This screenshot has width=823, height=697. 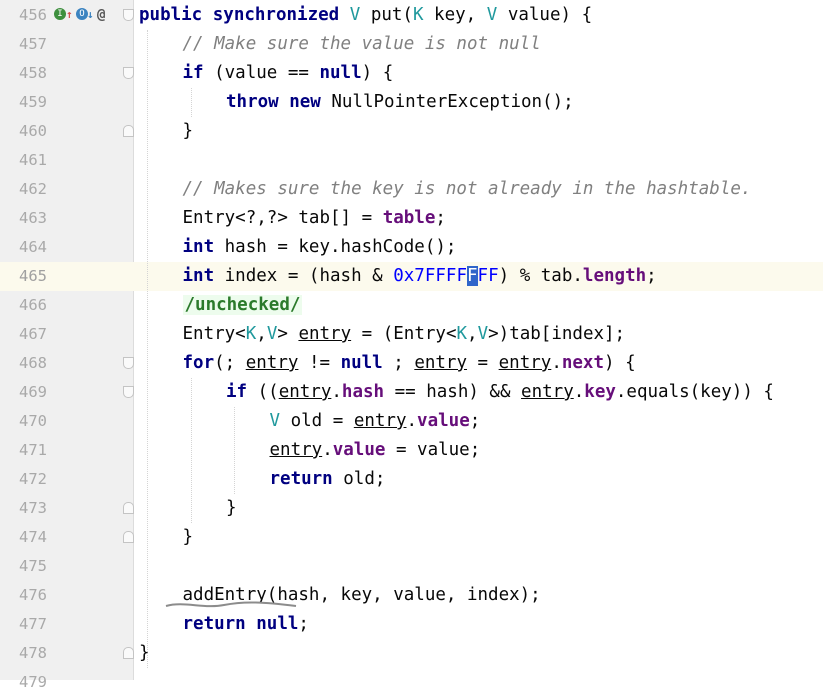 What do you see at coordinates (411, 566) in the screenshot?
I see `code-line: 475` at bounding box center [411, 566].